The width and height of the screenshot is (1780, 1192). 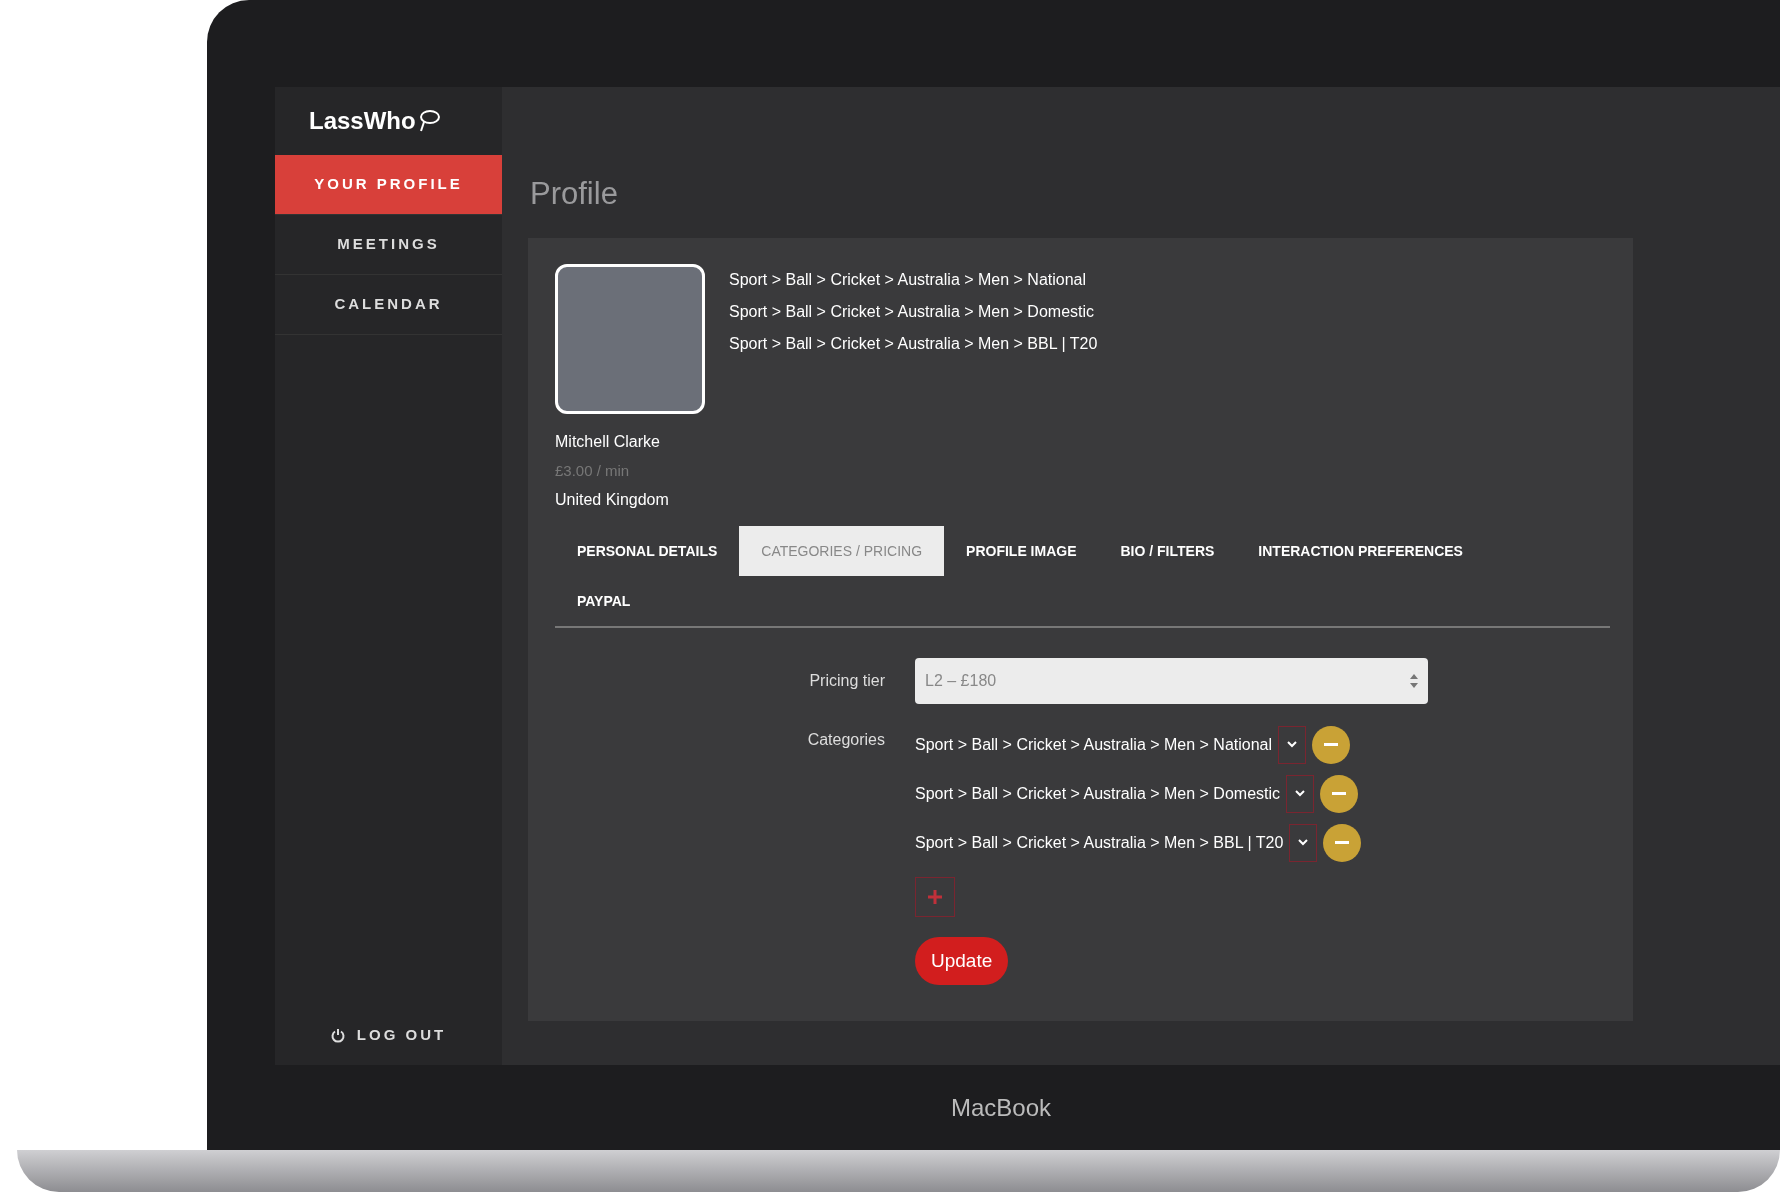 What do you see at coordinates (337, 1035) in the screenshot?
I see `power-icon` at bounding box center [337, 1035].